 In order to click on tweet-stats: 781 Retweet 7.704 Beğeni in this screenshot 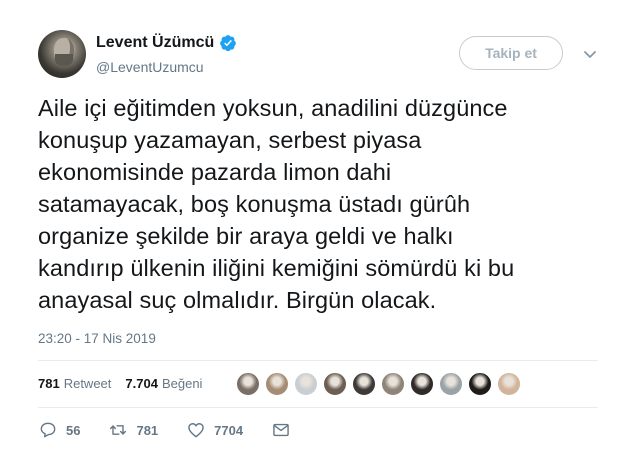, I will do `click(120, 383)`.